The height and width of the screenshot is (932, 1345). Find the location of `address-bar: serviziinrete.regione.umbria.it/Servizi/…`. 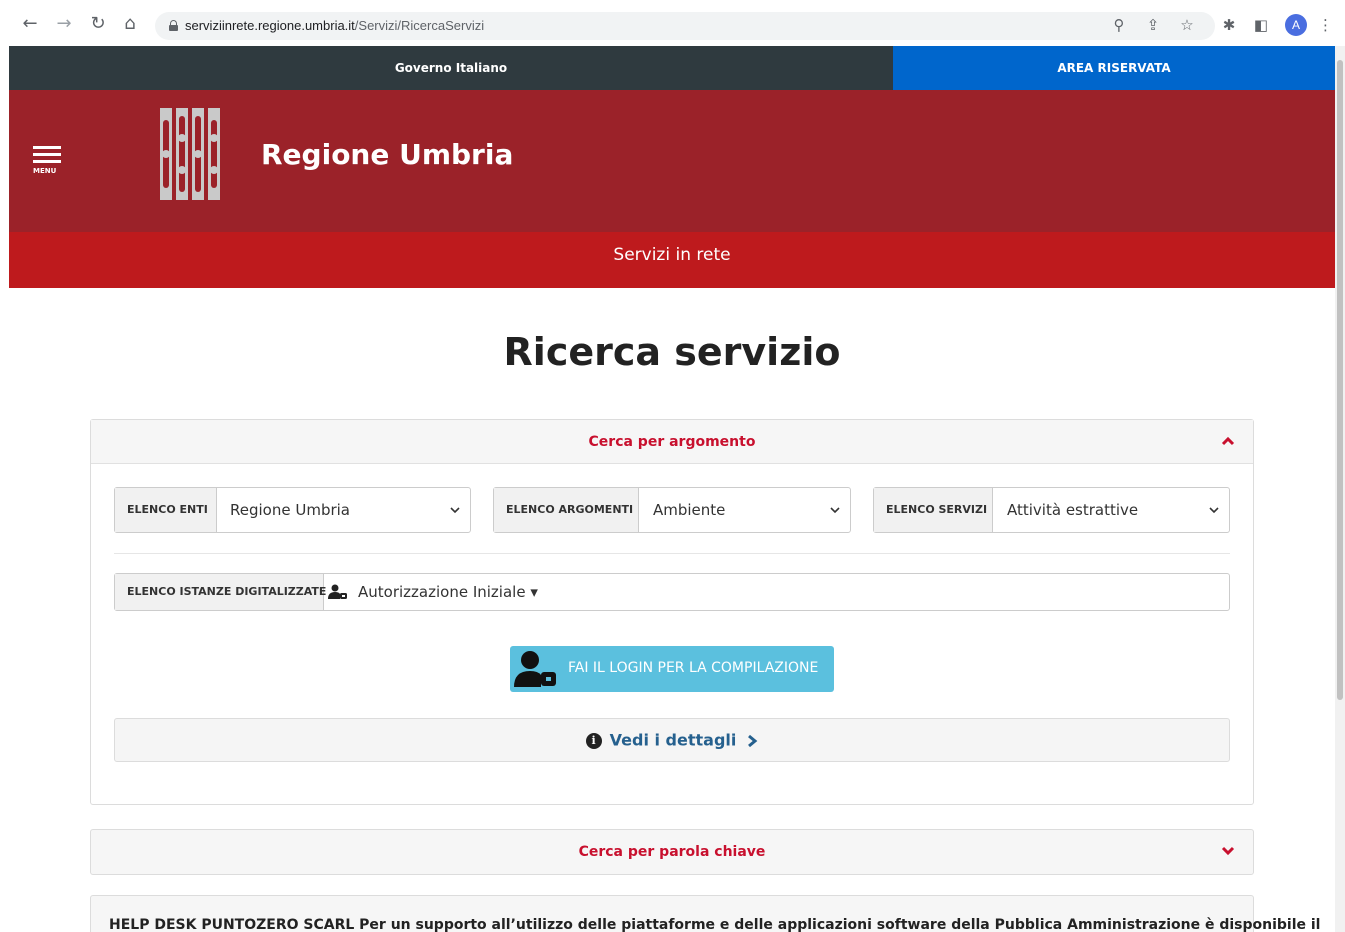

address-bar: serviziinrete.regione.umbria.it/Servizi/… is located at coordinates (685, 26).